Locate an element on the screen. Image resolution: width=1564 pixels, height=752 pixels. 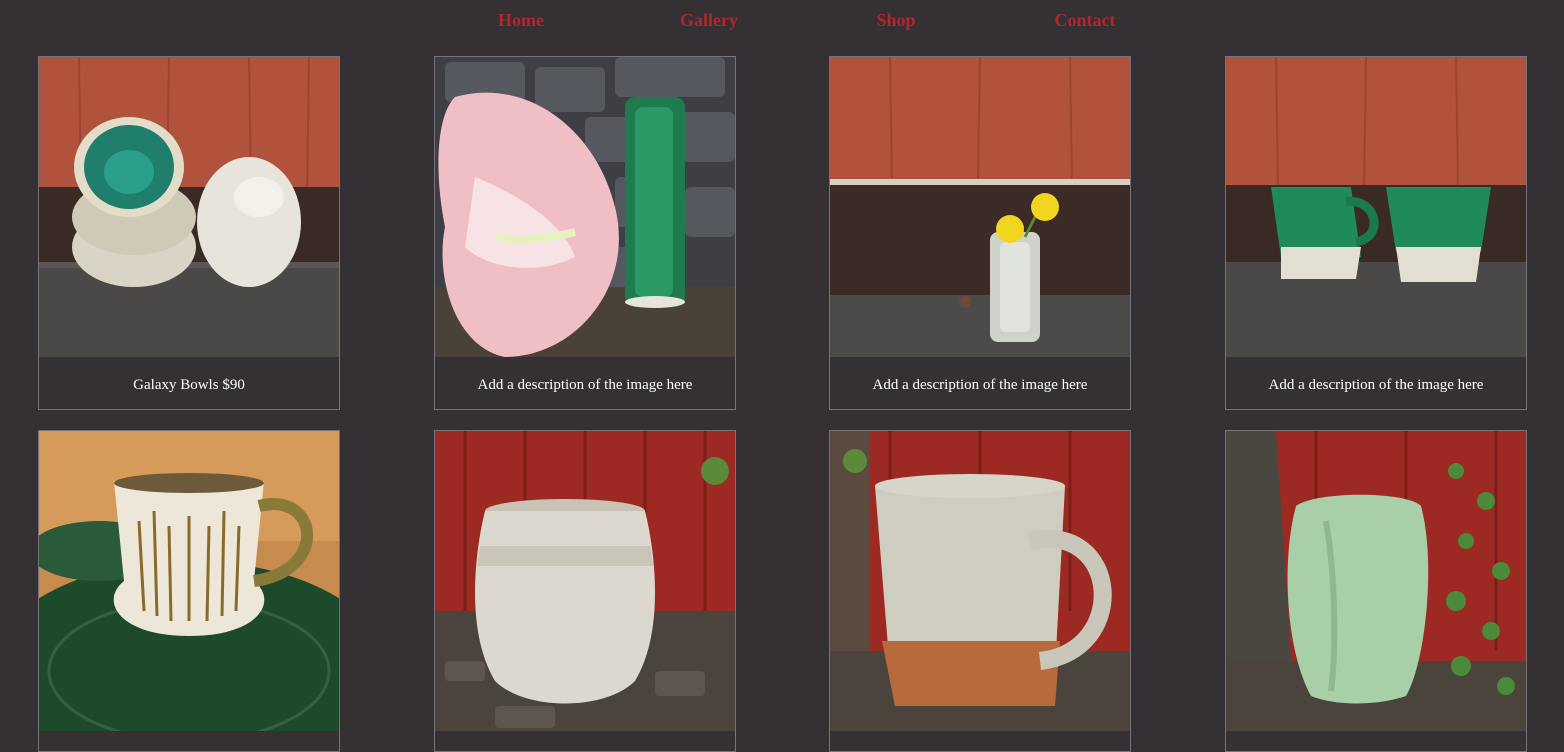
top-navigation: Home Gallery Shop Contact is located at coordinates (782, 22).